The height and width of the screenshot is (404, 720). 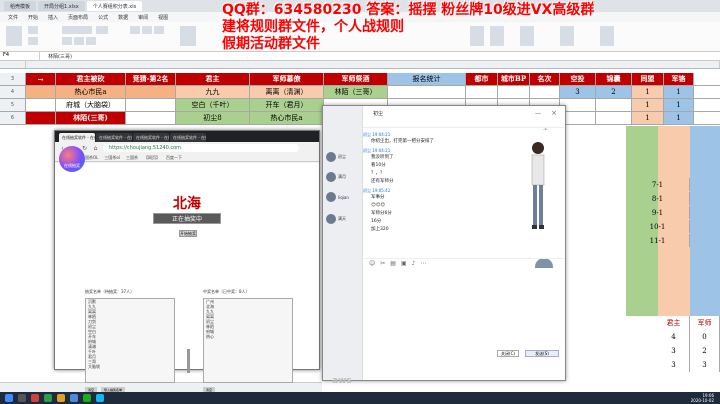 I want to click on system-clock: 19:06 2020-10-02, so click(x=702, y=398).